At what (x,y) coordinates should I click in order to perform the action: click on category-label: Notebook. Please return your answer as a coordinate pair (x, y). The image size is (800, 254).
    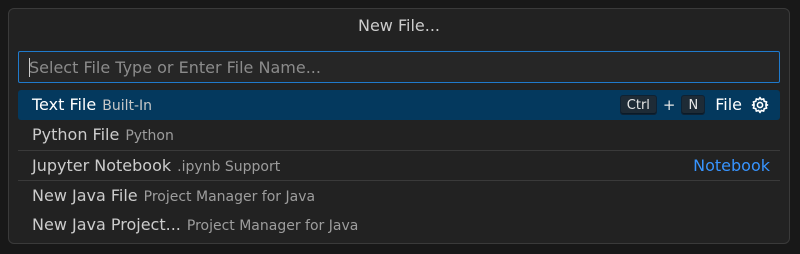
    Looking at the image, I should click on (731, 165).